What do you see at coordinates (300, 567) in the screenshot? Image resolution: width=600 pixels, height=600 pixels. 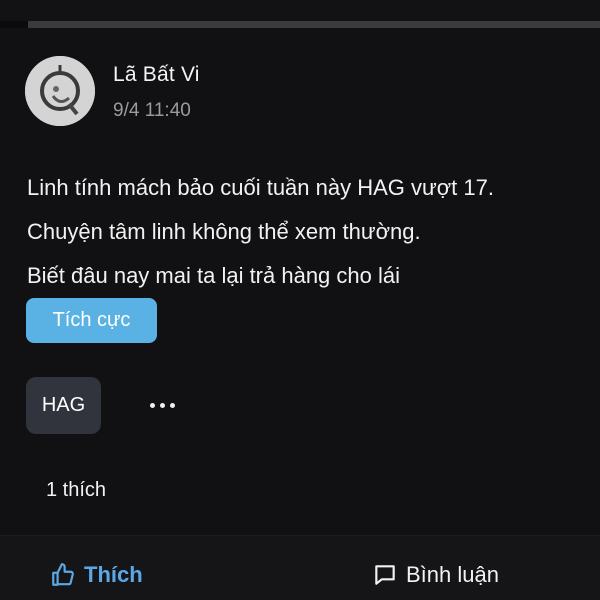 I see `post-action-bar: Thích Bình luận` at bounding box center [300, 567].